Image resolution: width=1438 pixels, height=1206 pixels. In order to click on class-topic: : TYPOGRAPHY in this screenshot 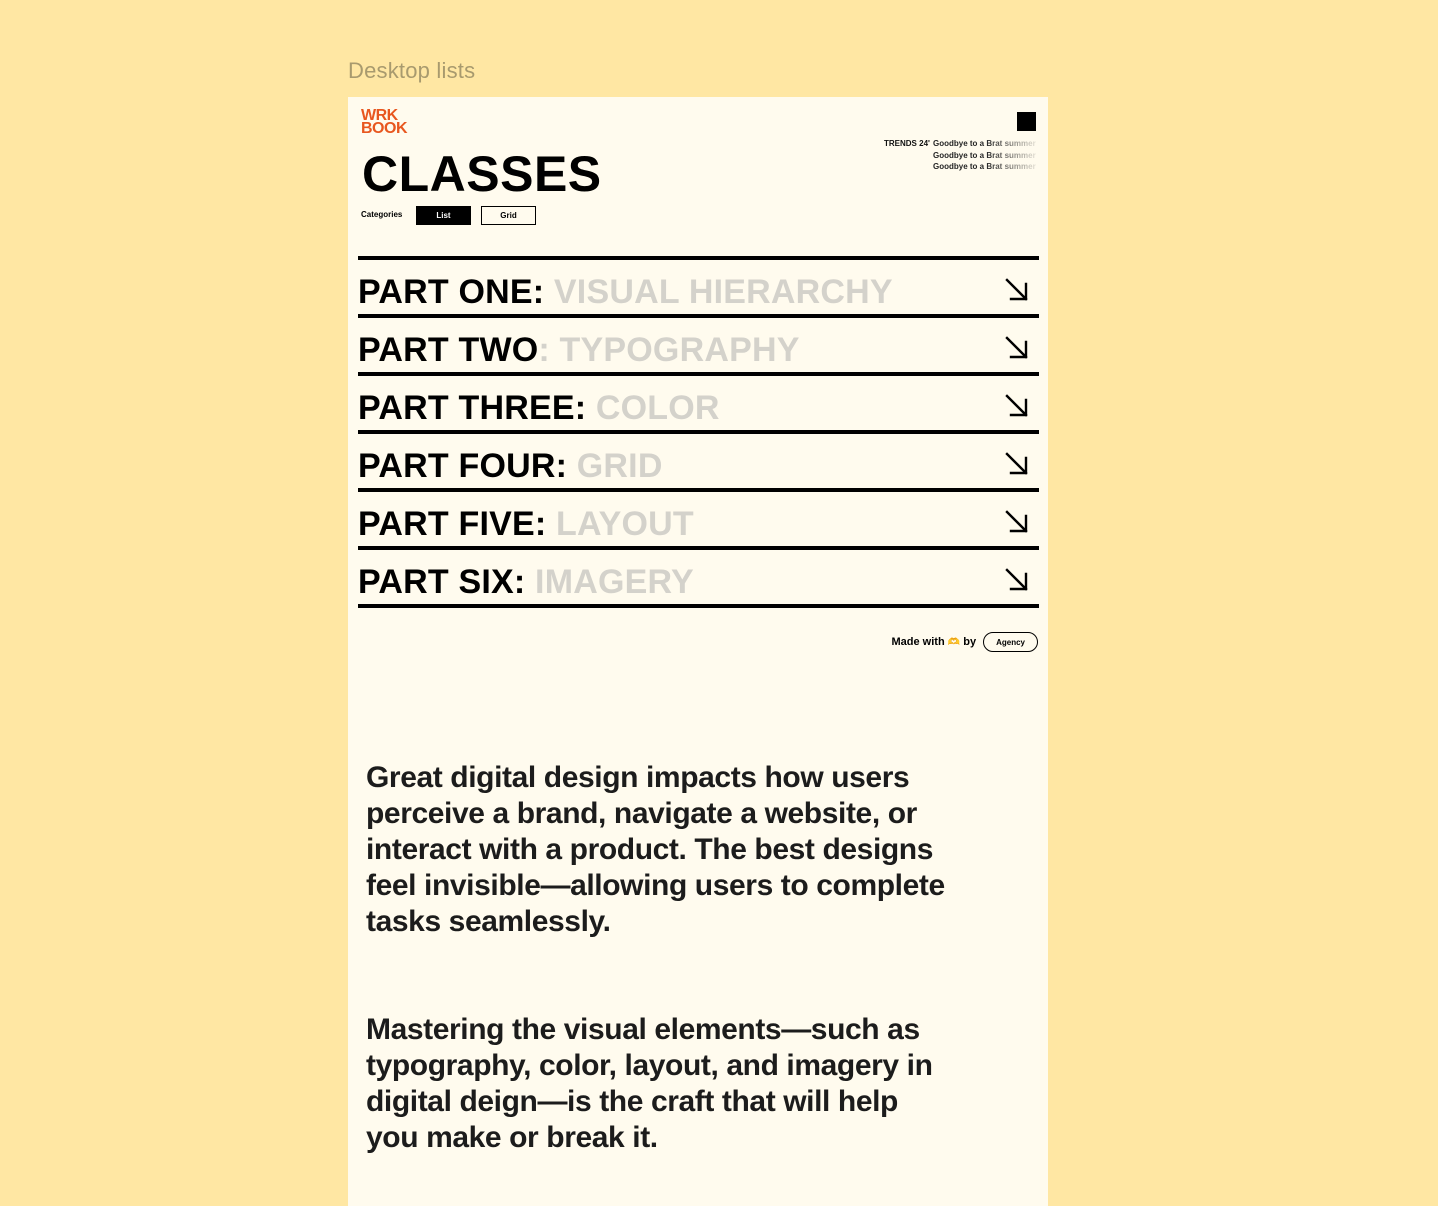, I will do `click(669, 350)`.